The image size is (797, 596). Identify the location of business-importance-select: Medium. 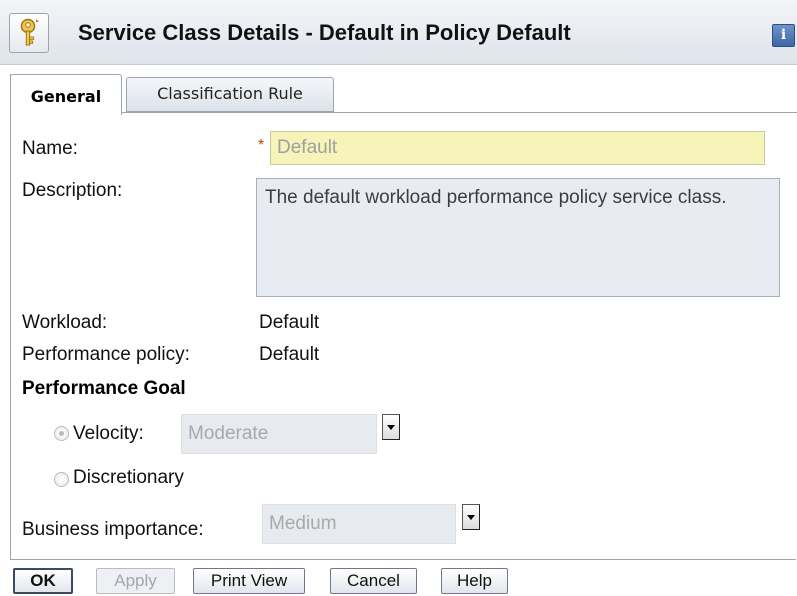
(359, 524).